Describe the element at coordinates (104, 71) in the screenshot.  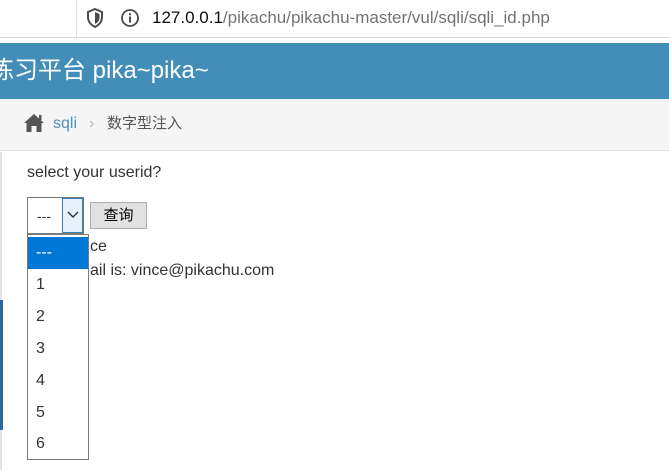
I see `app-brand: 练习平台 pika~pika~` at that location.